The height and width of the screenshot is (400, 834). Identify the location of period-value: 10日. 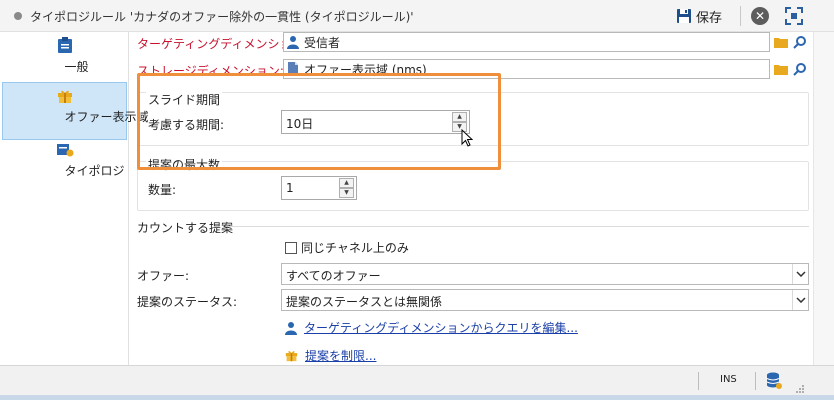
(300, 124).